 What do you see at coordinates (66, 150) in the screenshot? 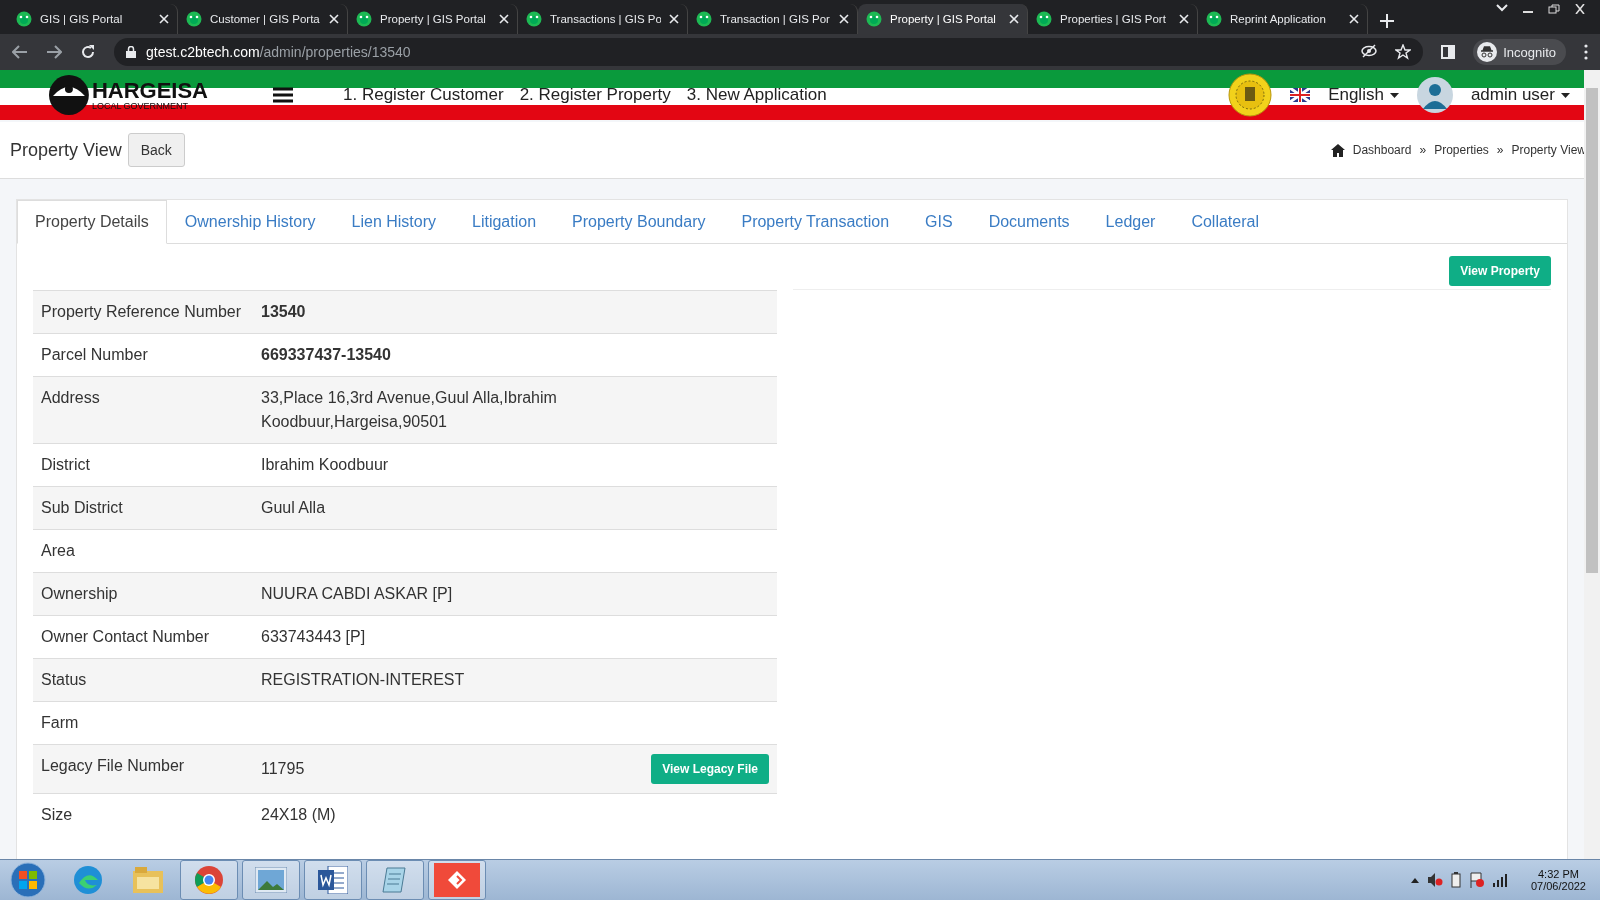
I see `page-title: Property View` at bounding box center [66, 150].